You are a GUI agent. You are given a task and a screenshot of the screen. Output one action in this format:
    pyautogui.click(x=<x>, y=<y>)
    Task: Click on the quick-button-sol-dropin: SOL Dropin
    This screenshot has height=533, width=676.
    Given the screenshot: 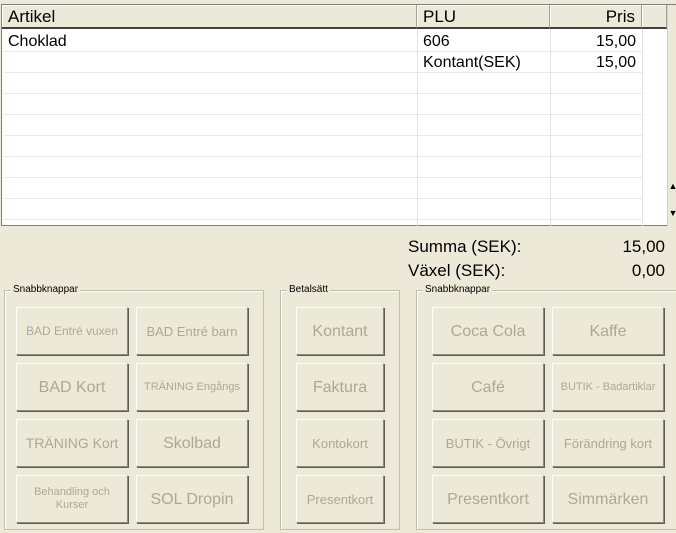 What is the action you would take?
    pyautogui.click(x=192, y=499)
    